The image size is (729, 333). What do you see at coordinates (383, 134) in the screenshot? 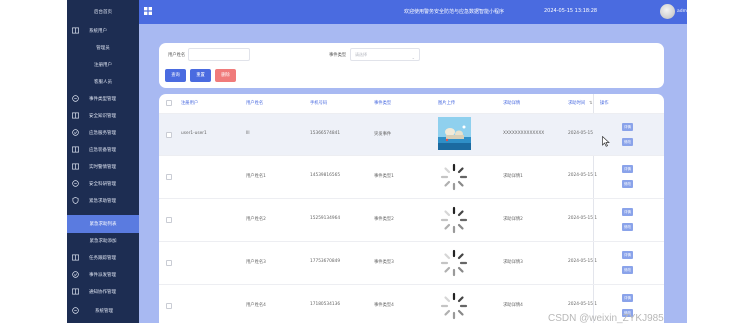
I see `cell-type: 突发事件` at bounding box center [383, 134].